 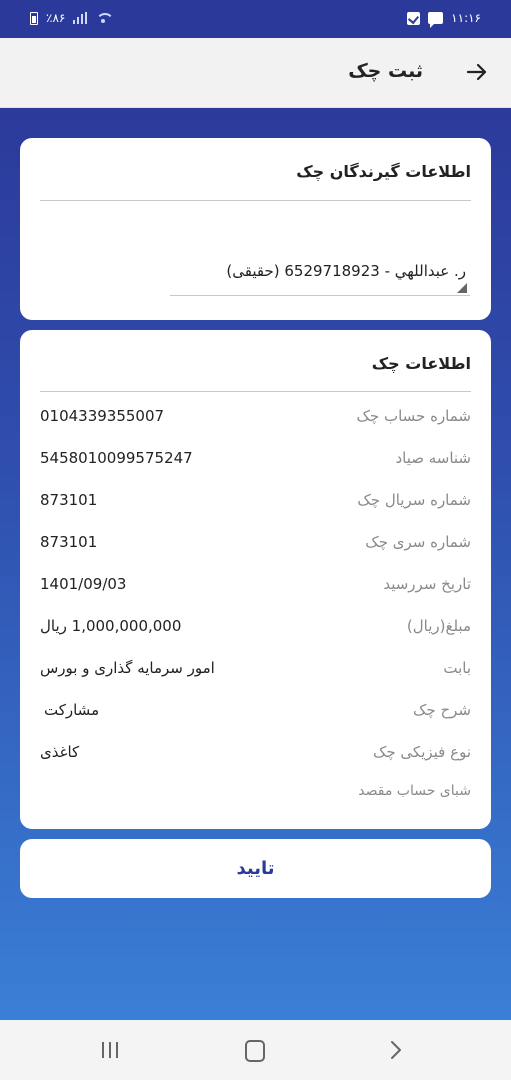 I want to click on status-time: ۱۱:۱۶, so click(x=466, y=18).